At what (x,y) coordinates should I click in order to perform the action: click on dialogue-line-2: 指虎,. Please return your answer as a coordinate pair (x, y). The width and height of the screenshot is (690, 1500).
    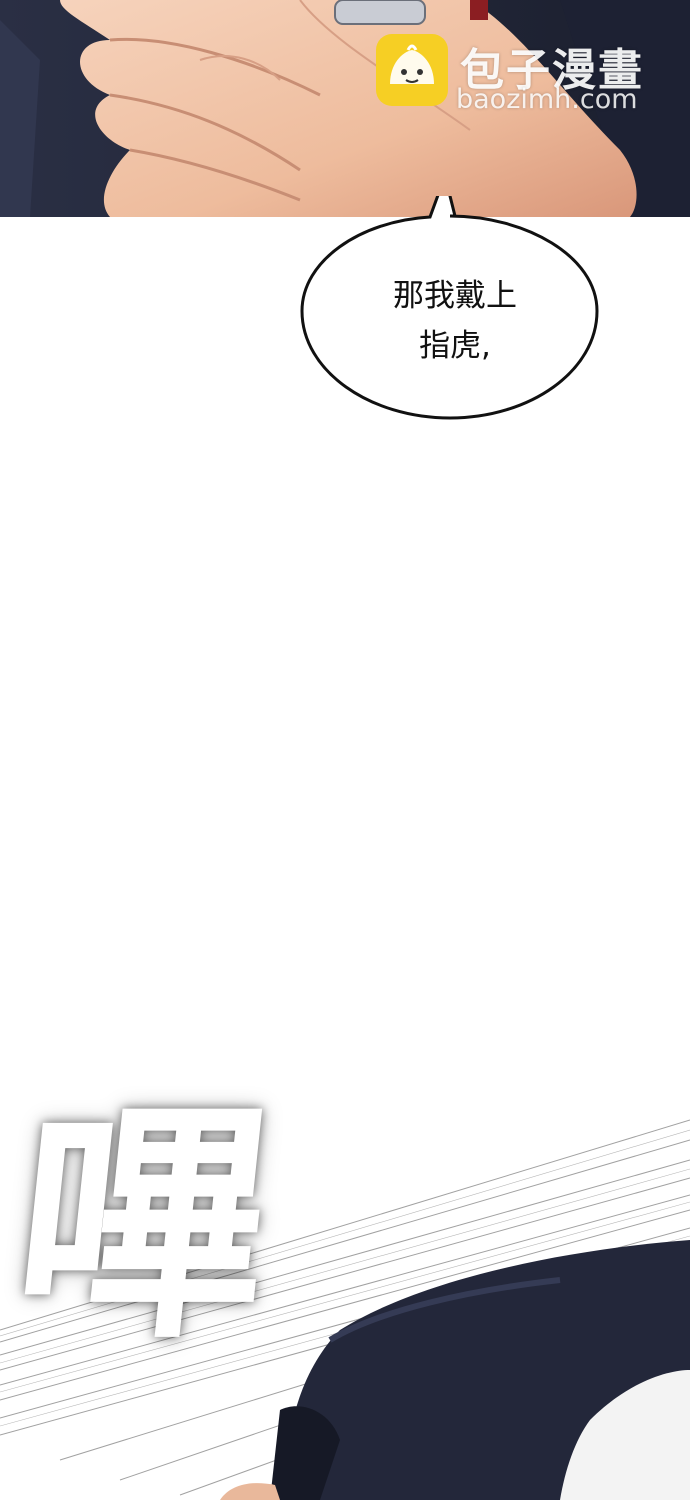
    Looking at the image, I should click on (455, 346).